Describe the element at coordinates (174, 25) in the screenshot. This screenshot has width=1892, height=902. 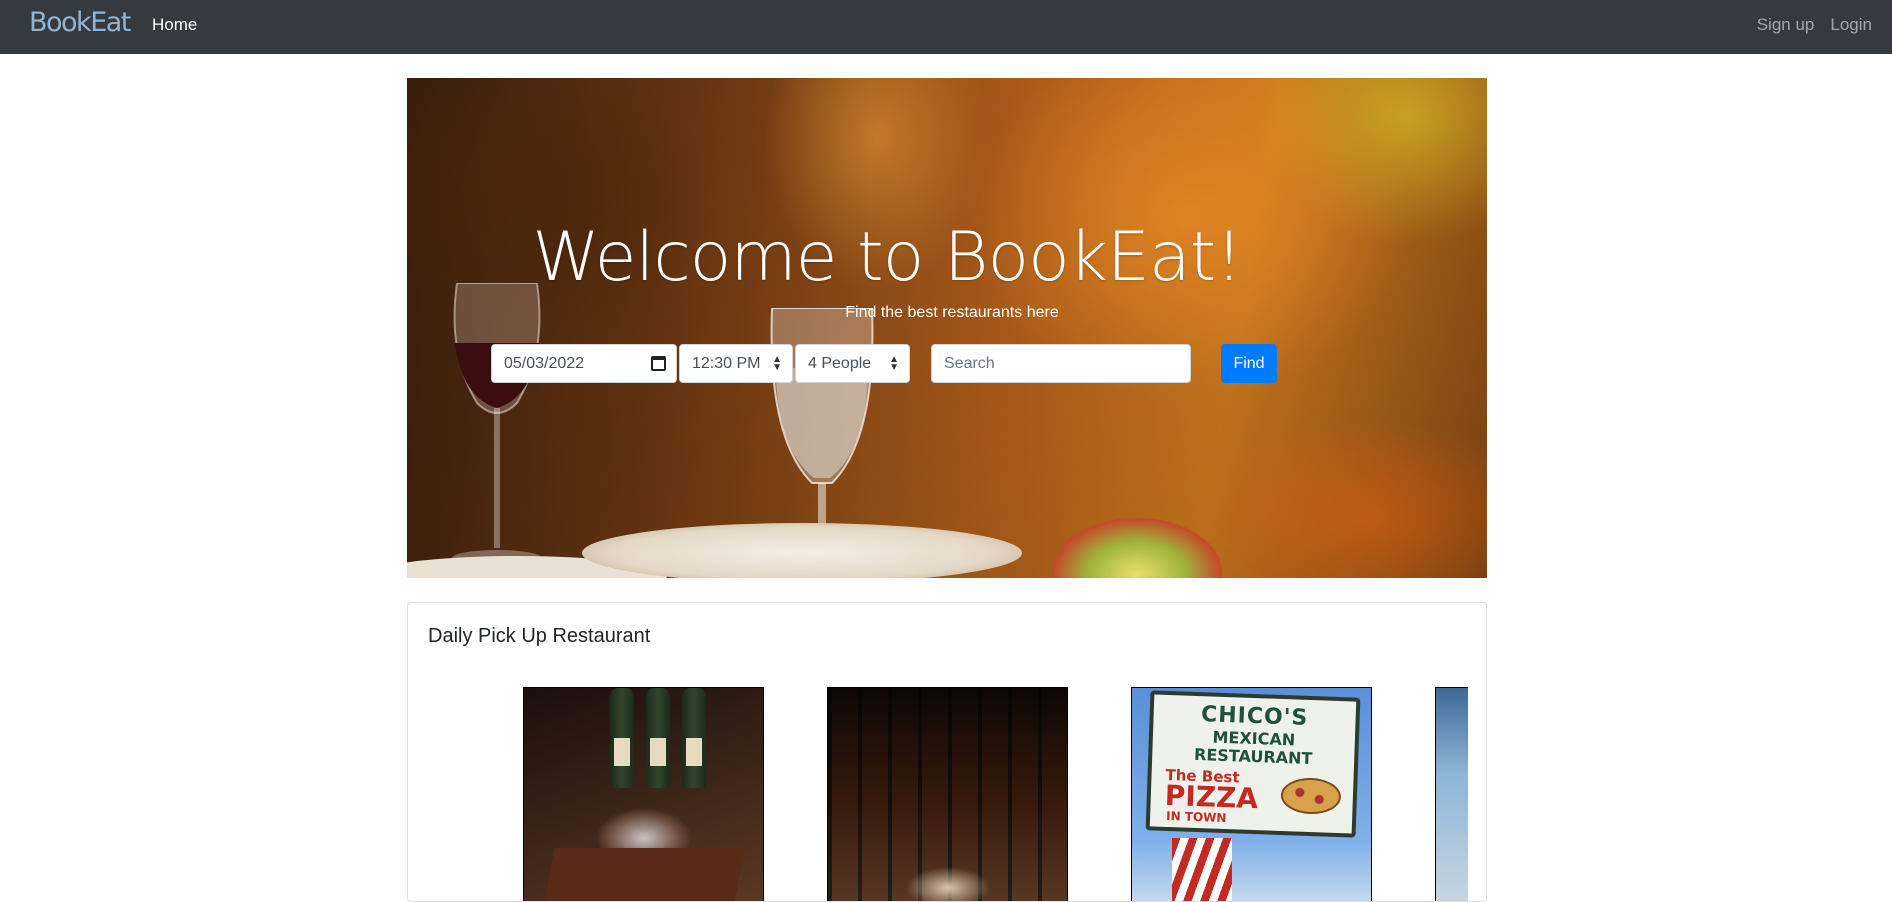
I see `nav-home-link: Home` at that location.